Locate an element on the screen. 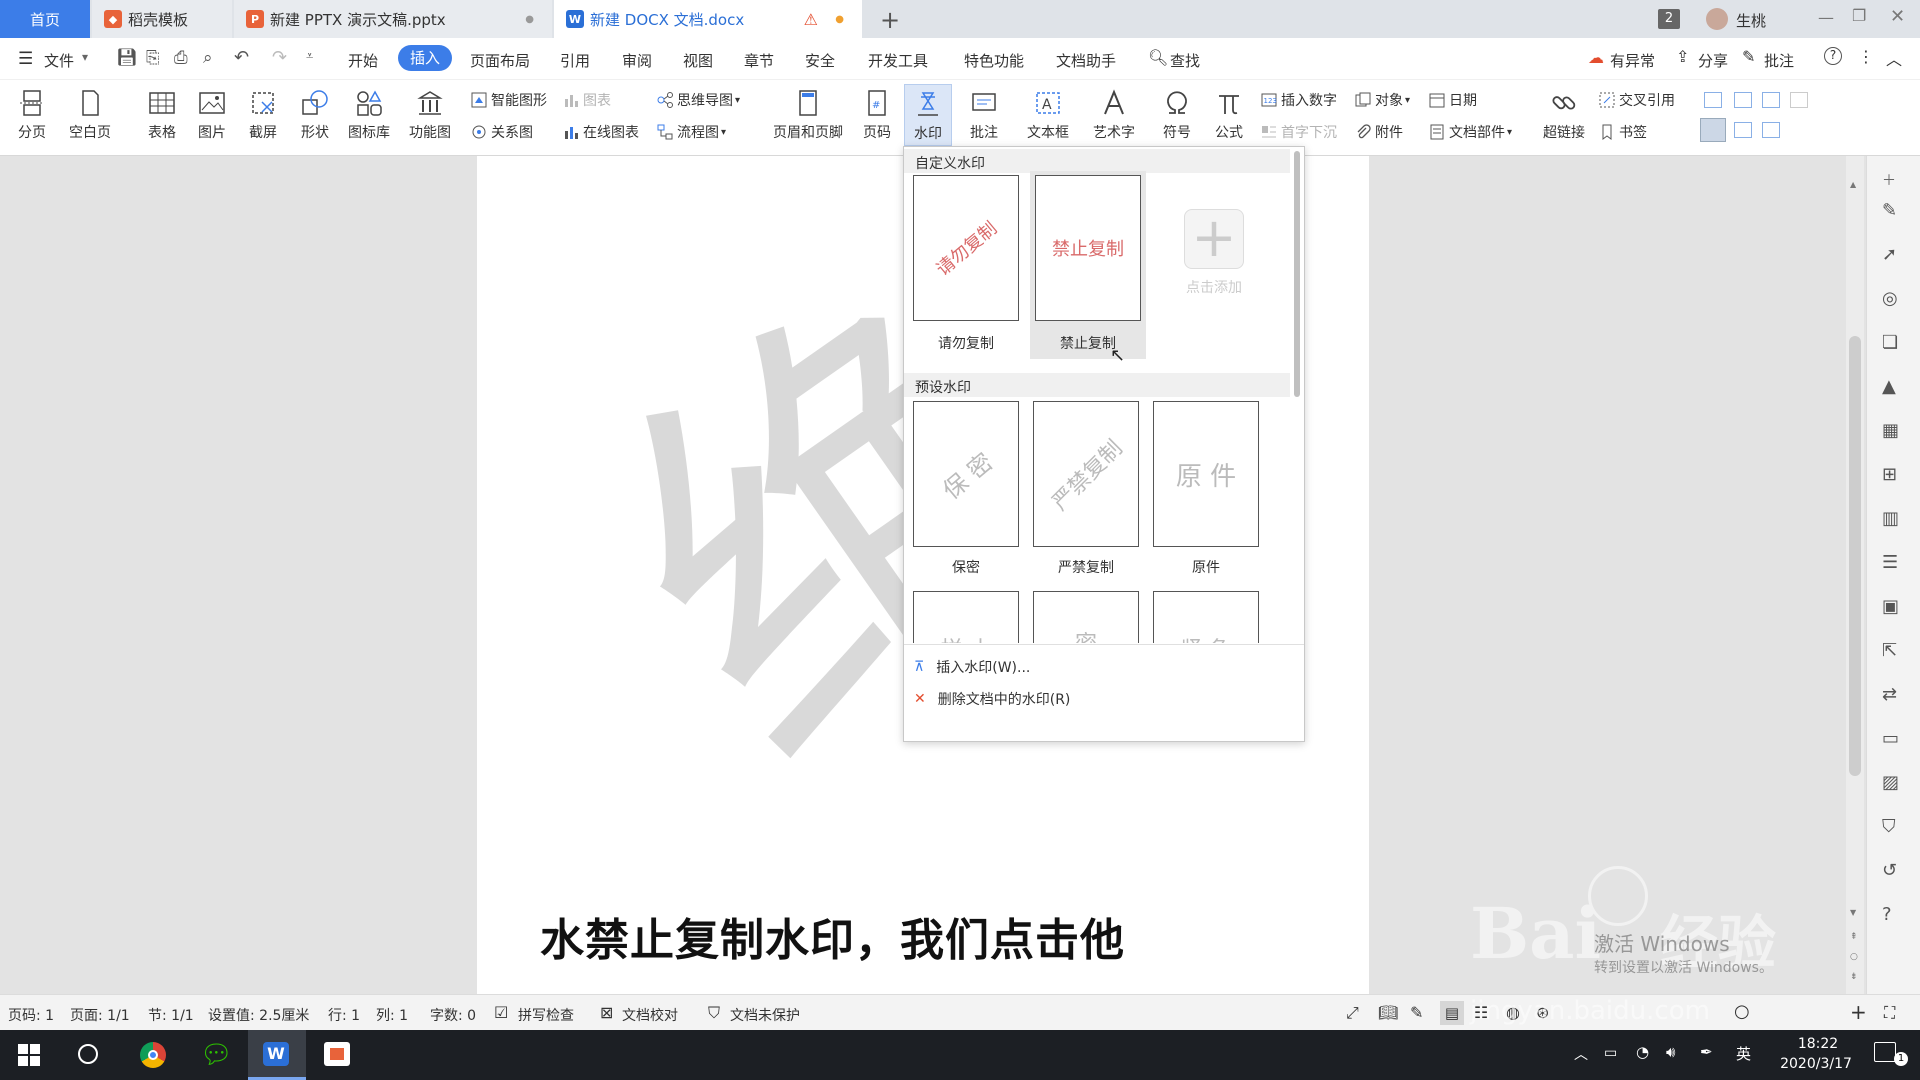  chevron-down-icon: ▾ is located at coordinates (85, 57).